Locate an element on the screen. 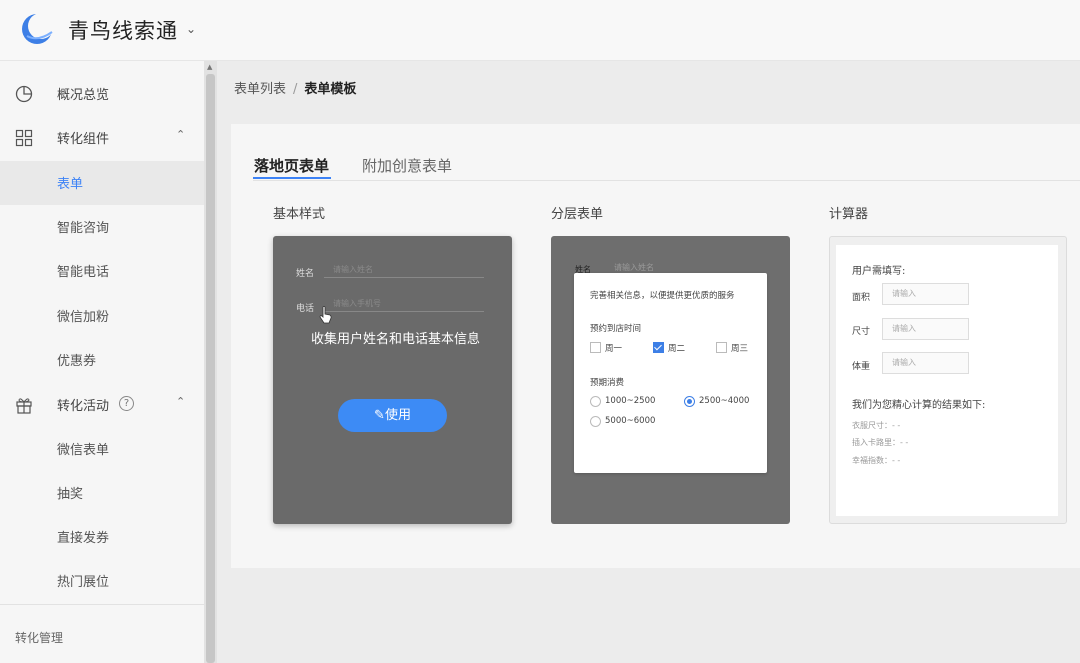  gift-icon is located at coordinates (24, 406).